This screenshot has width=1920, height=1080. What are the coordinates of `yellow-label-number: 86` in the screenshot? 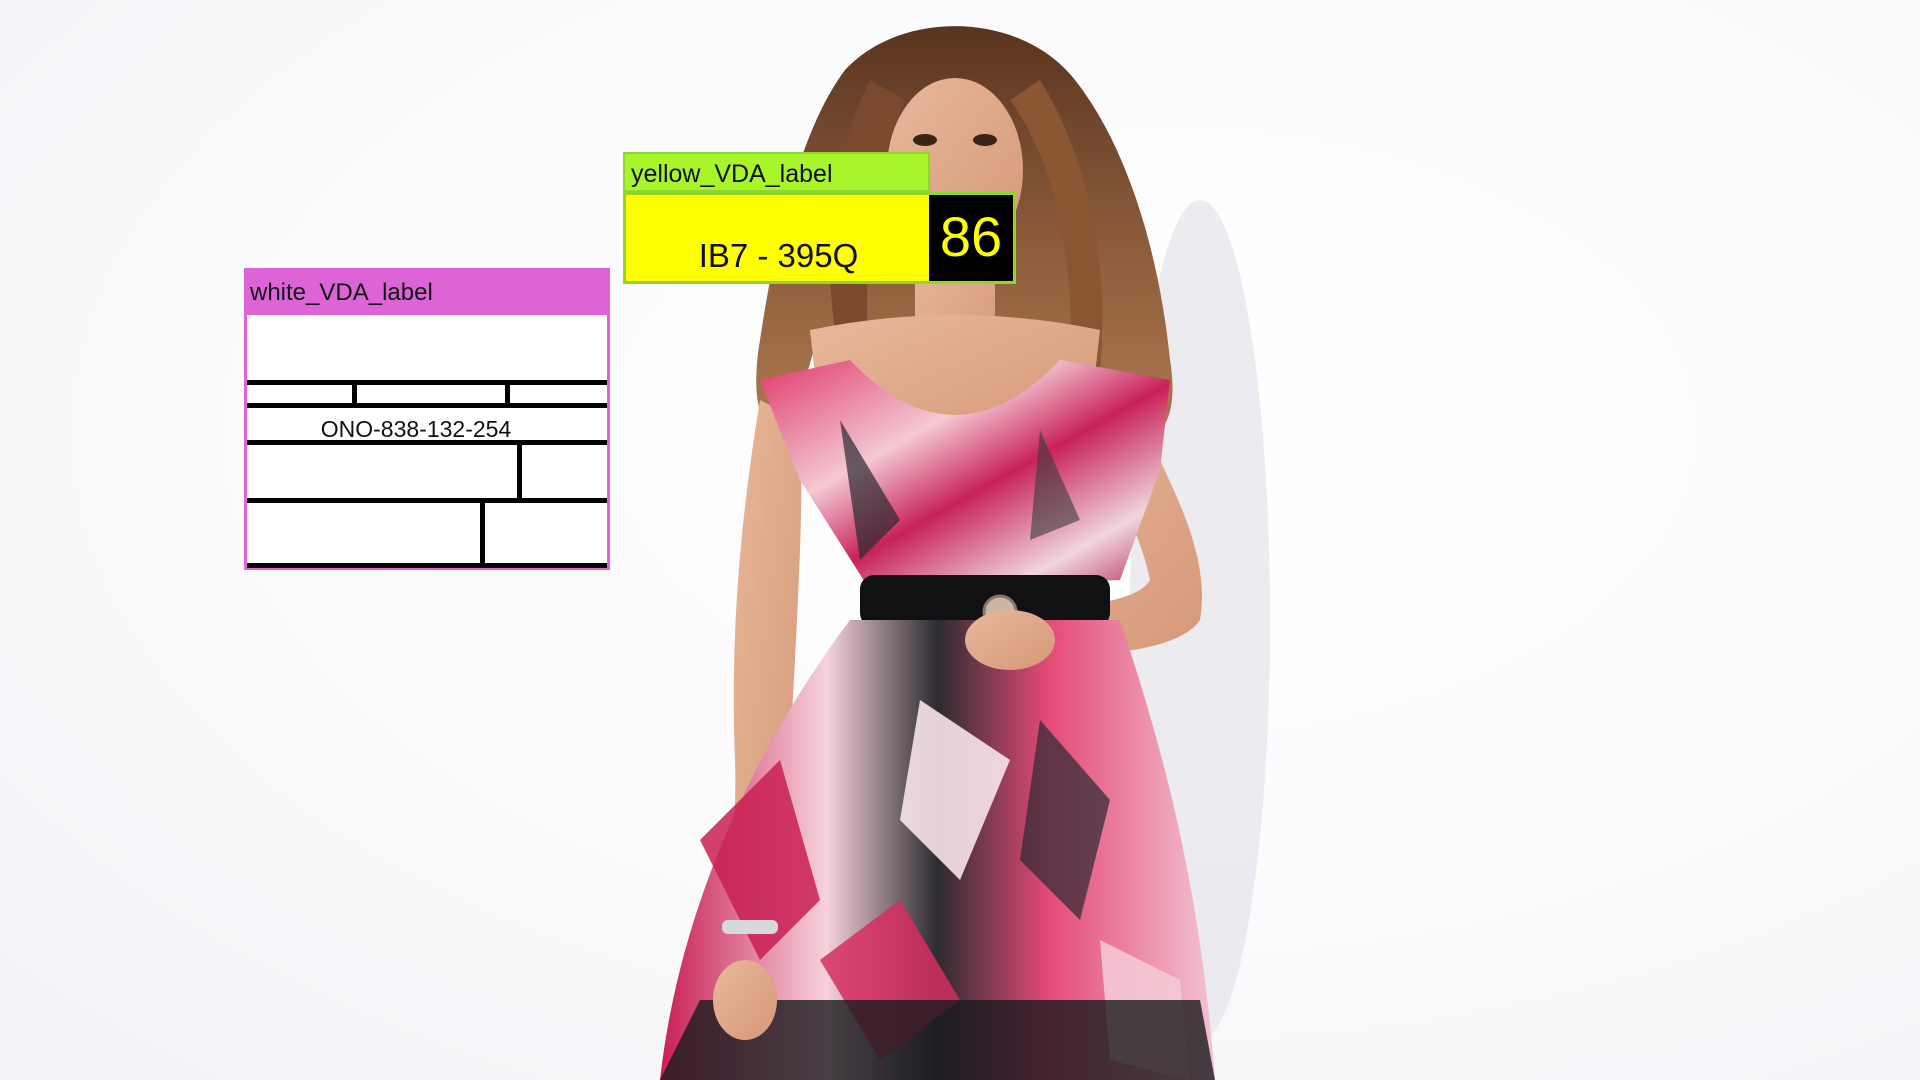 It's located at (971, 238).